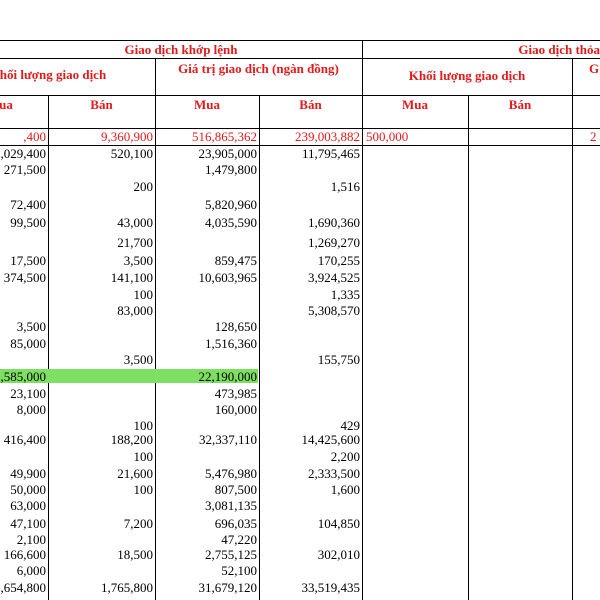  What do you see at coordinates (227, 439) in the screenshot?
I see `table-cell: 32,337,110` at bounding box center [227, 439].